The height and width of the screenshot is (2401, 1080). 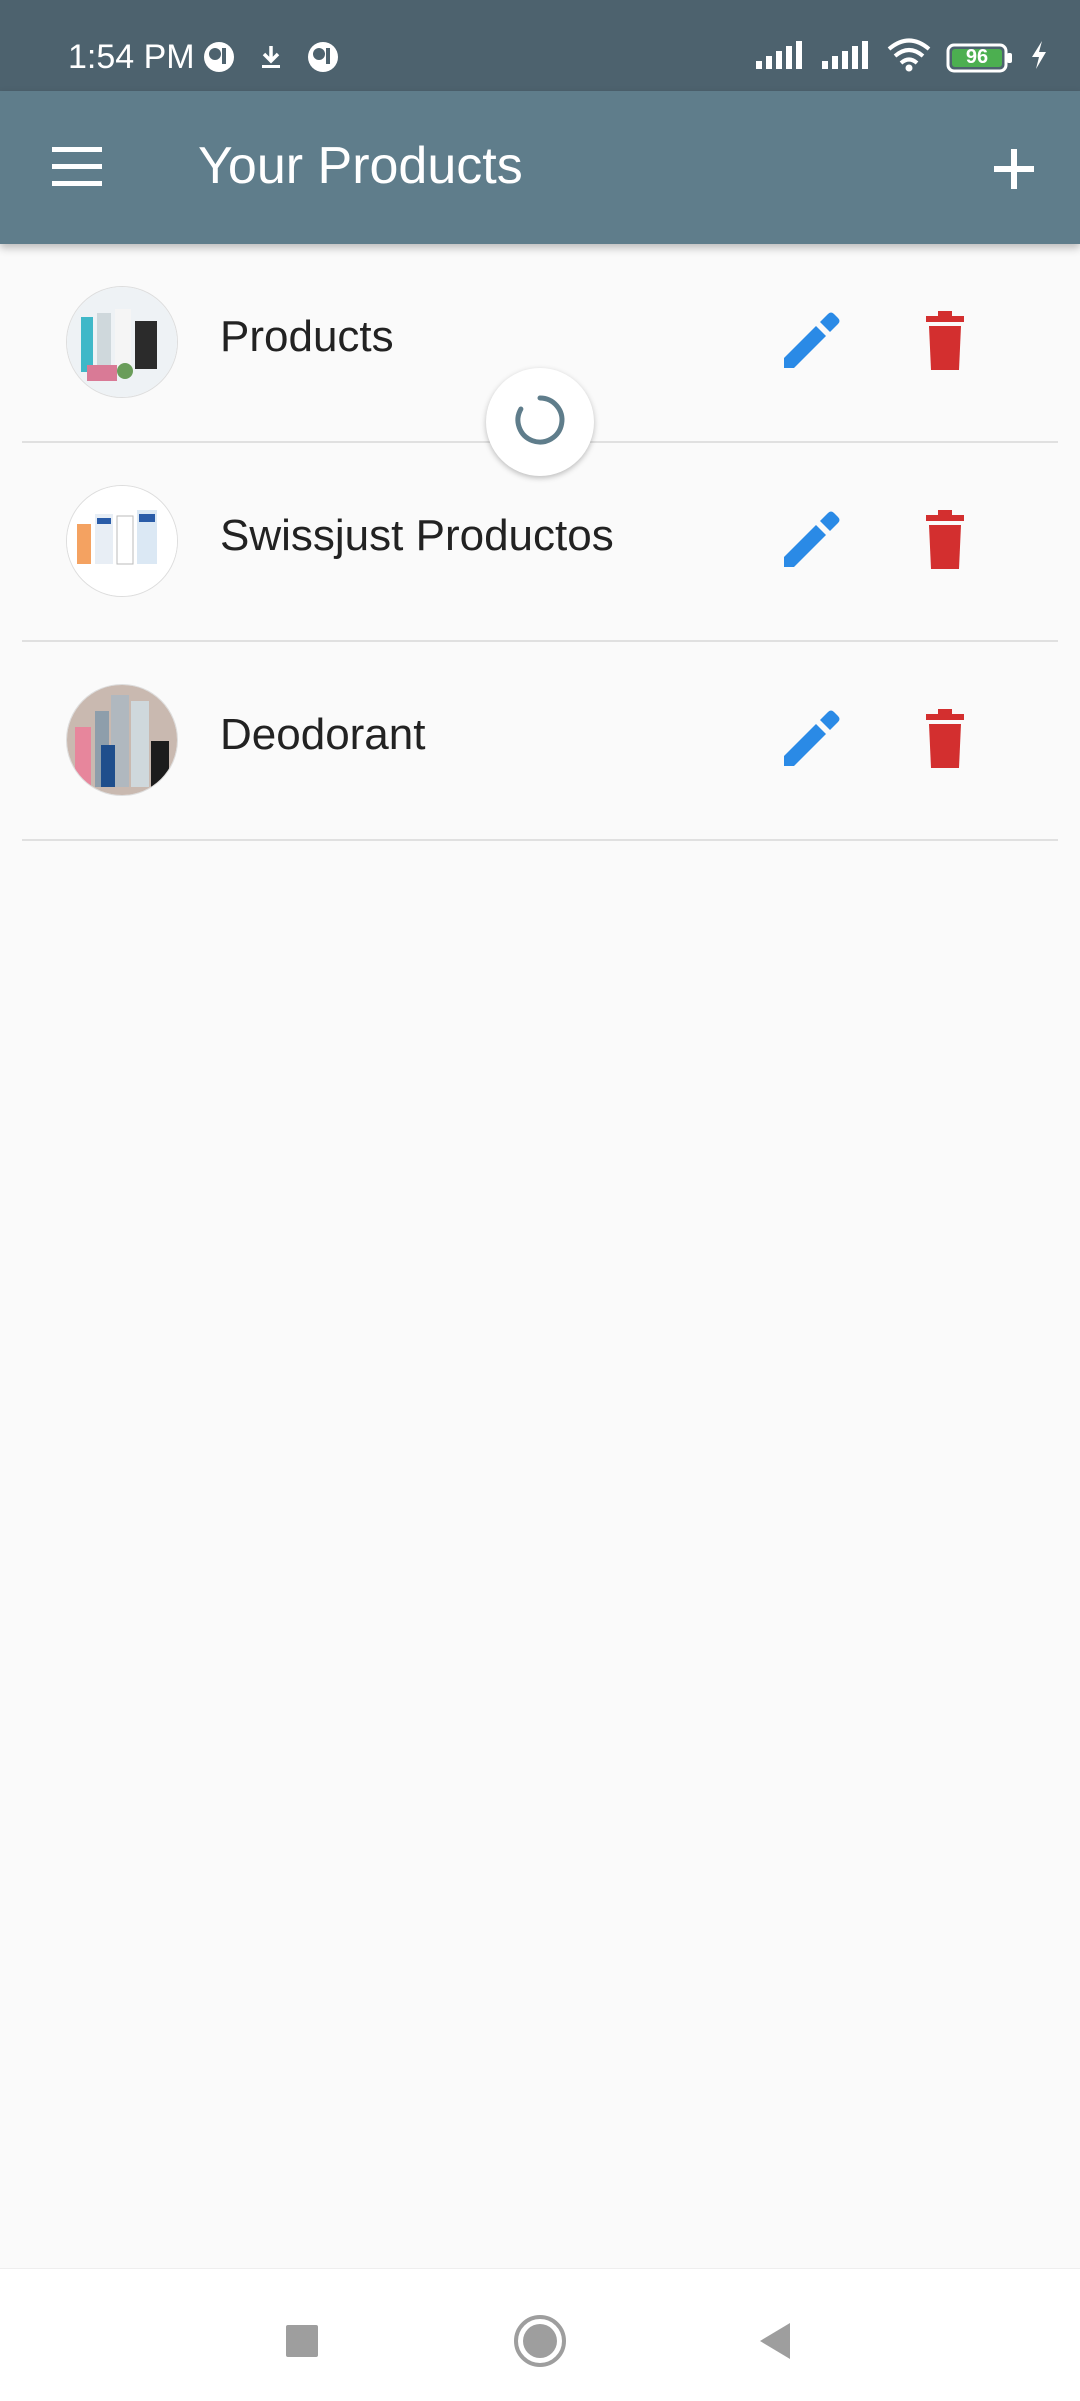 What do you see at coordinates (417, 535) in the screenshot?
I see `product-label: Swissjust Productos` at bounding box center [417, 535].